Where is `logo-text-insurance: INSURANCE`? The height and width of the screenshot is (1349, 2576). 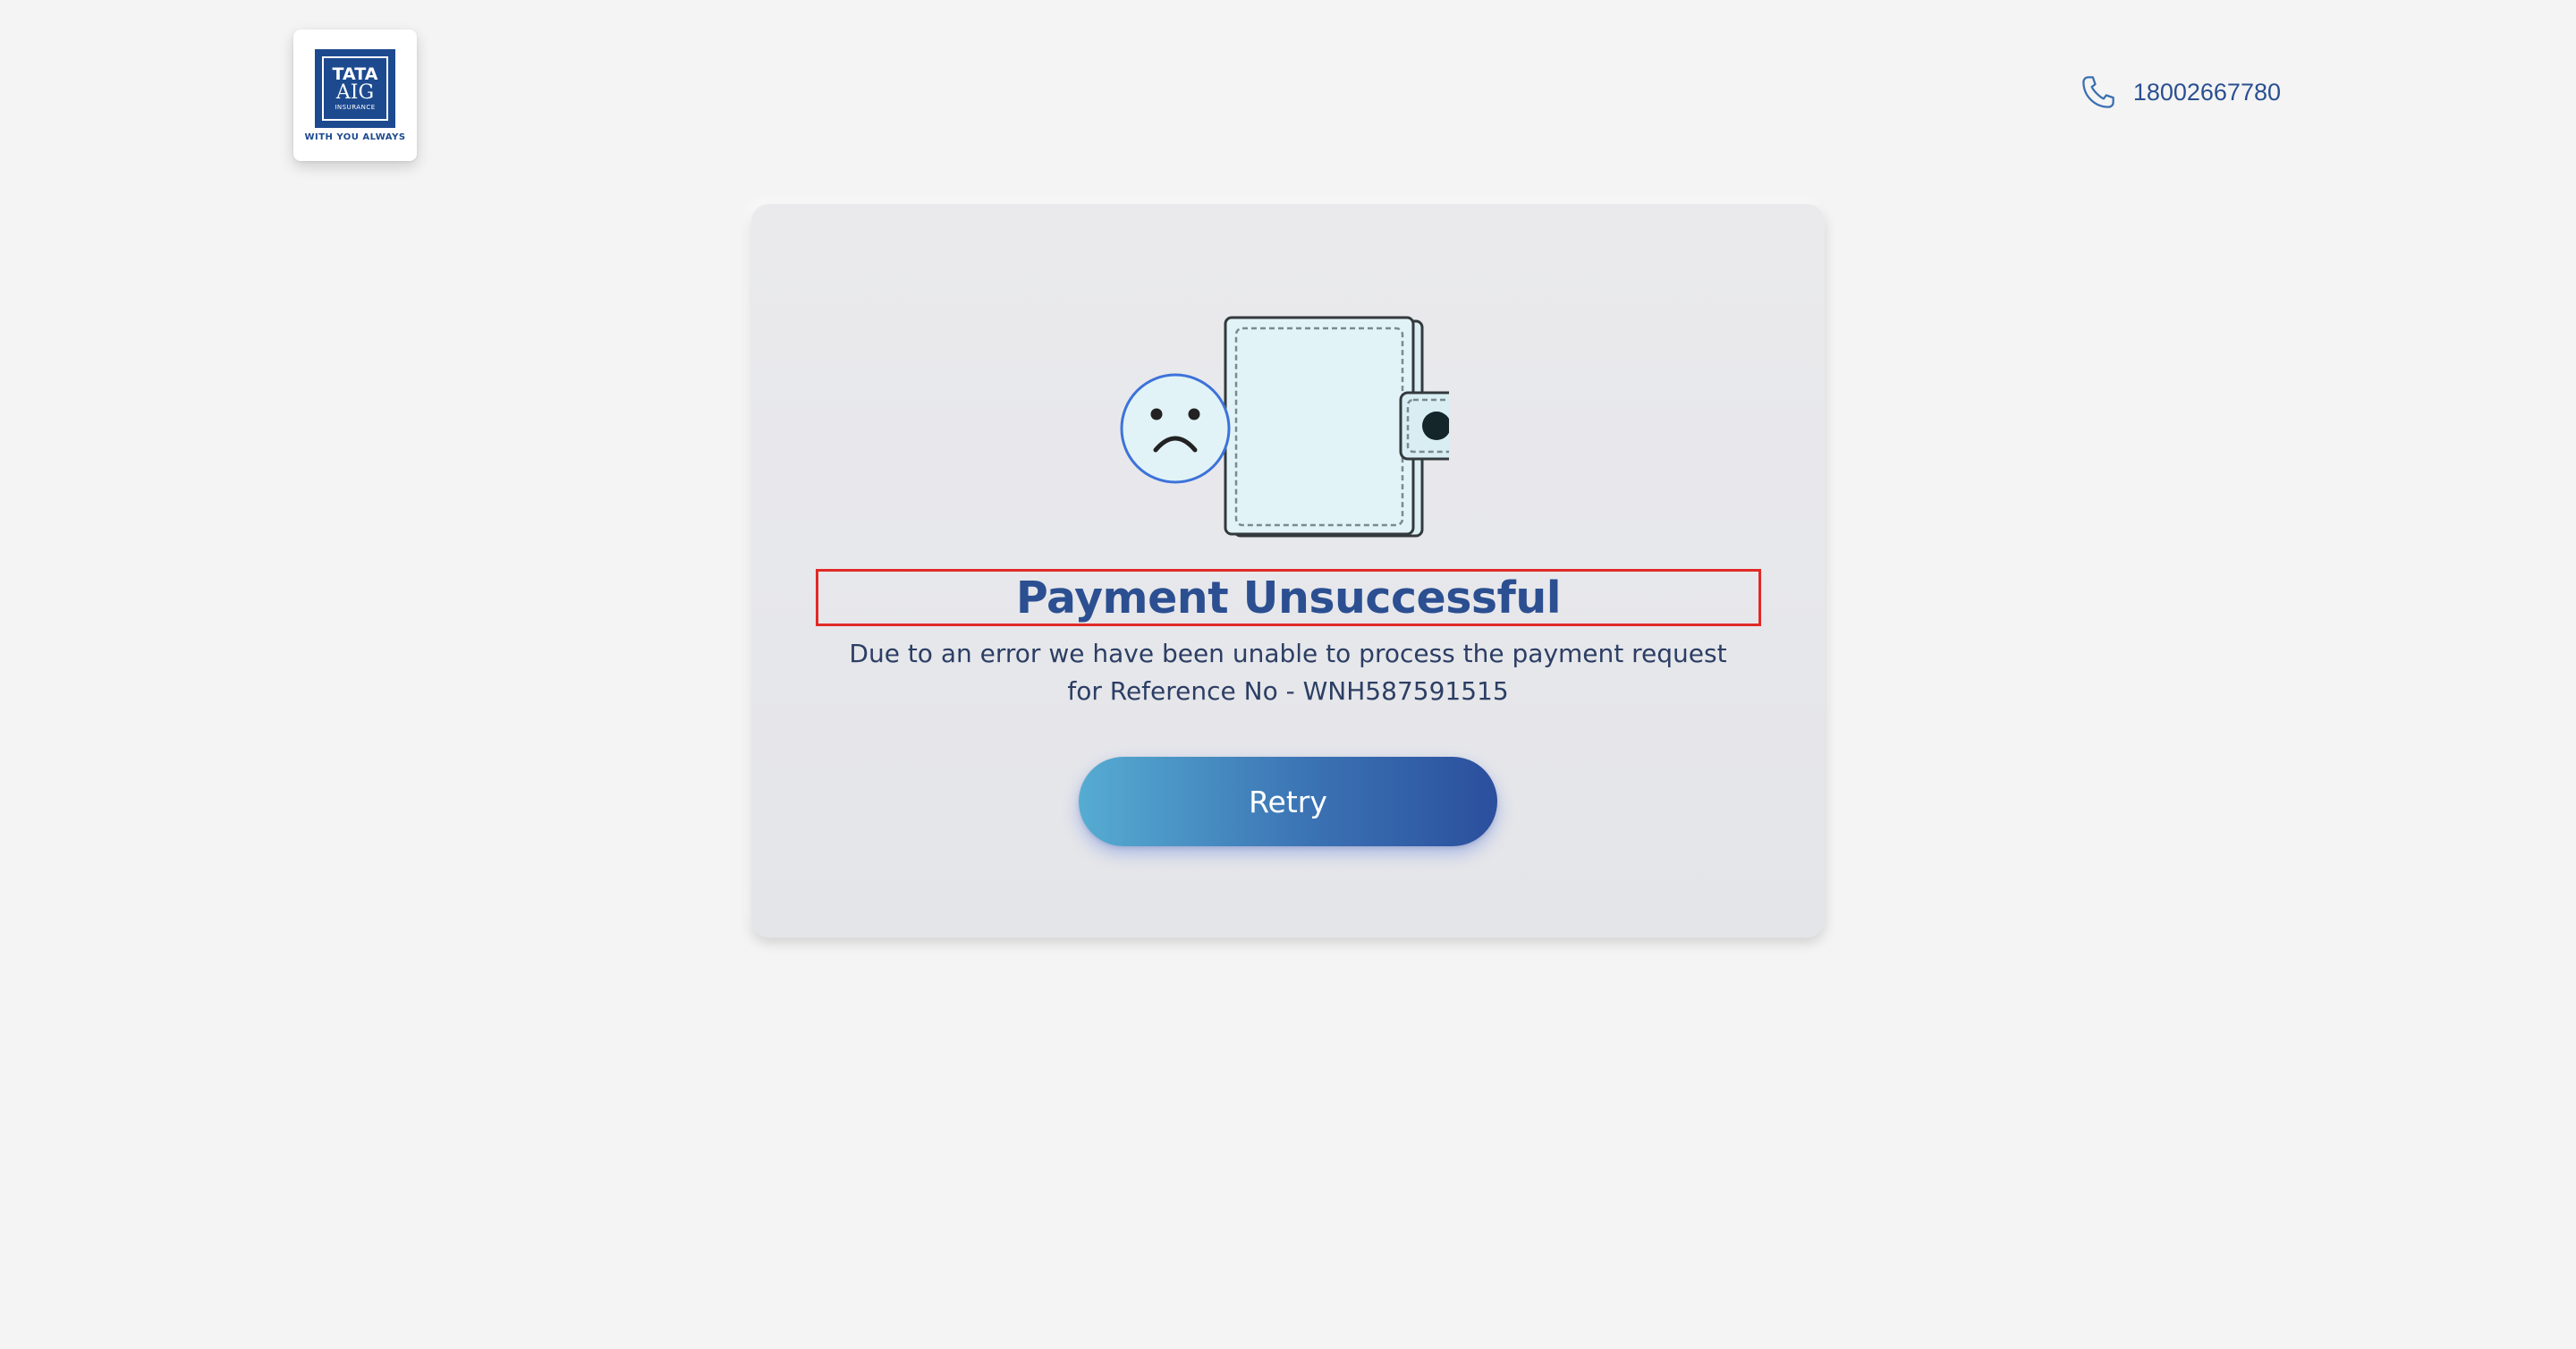
logo-text-insurance: INSURANCE is located at coordinates (355, 107).